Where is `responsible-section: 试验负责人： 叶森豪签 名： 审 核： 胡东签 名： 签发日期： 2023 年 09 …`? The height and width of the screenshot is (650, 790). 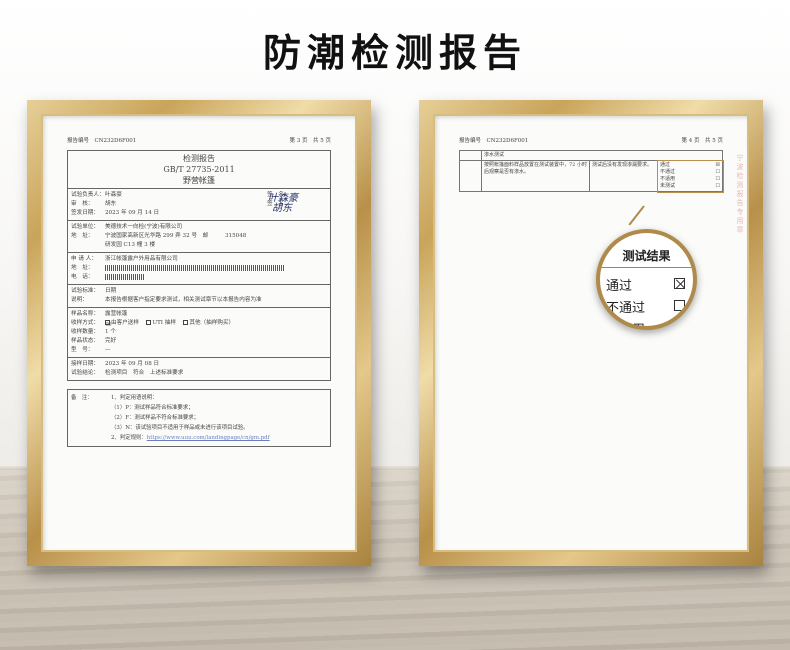
responsible-section: 试验负责人： 叶森豪签 名： 审 核： 胡东签 名： 签发日期： 2023 年 09 … is located at coordinates (199, 205).